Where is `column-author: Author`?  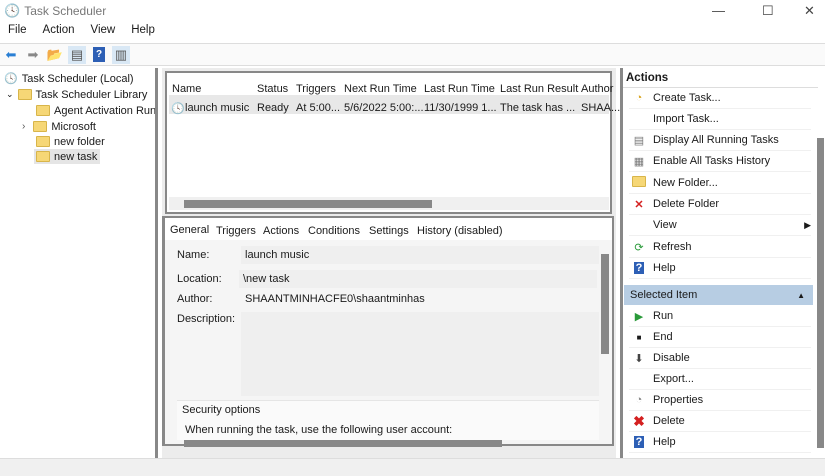 column-author: Author is located at coordinates (597, 89).